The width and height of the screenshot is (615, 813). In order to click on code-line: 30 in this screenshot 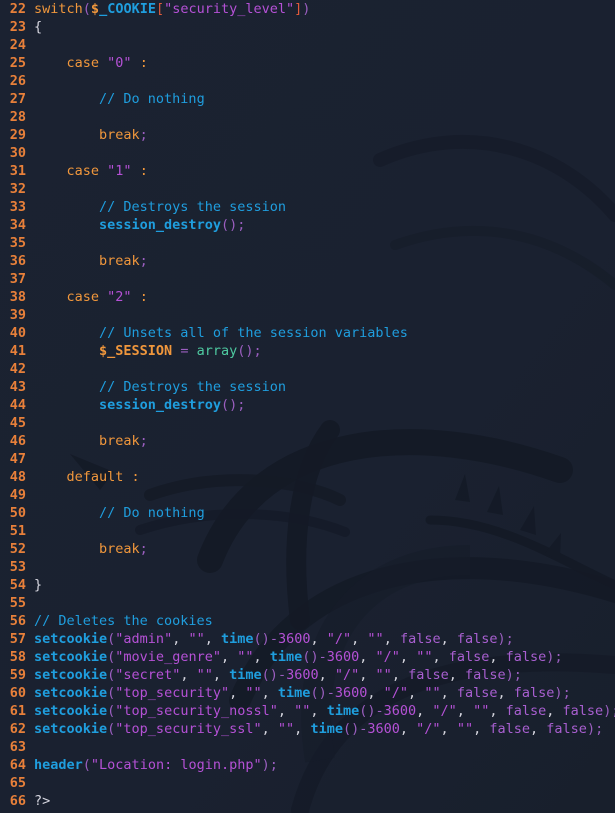, I will do `click(307, 153)`.